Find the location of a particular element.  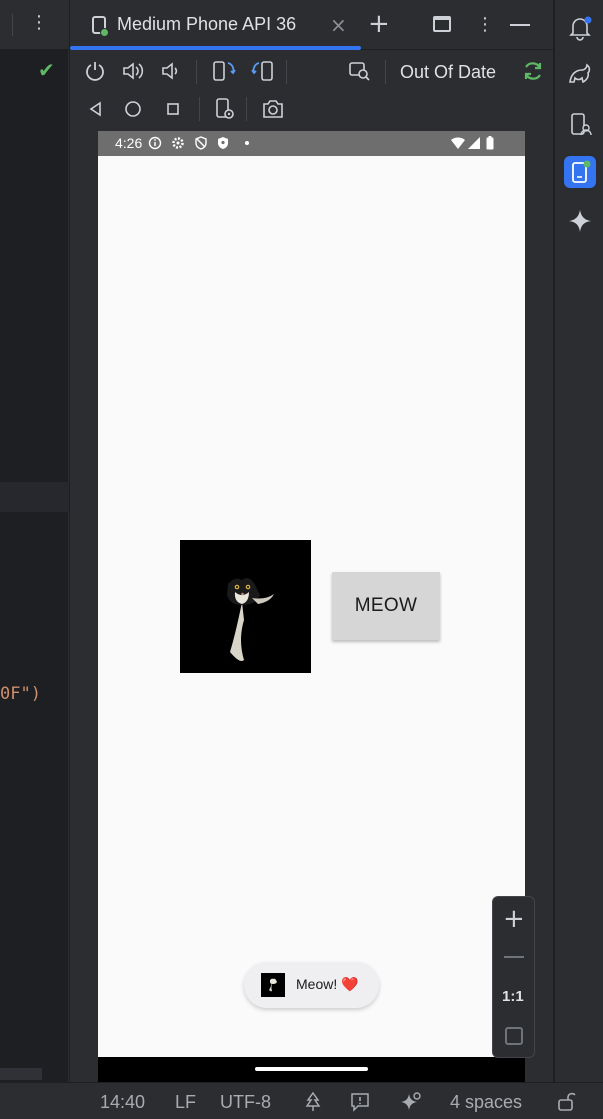

code-editor: ⋮ ✔ 0F") is located at coordinates (34, 541).